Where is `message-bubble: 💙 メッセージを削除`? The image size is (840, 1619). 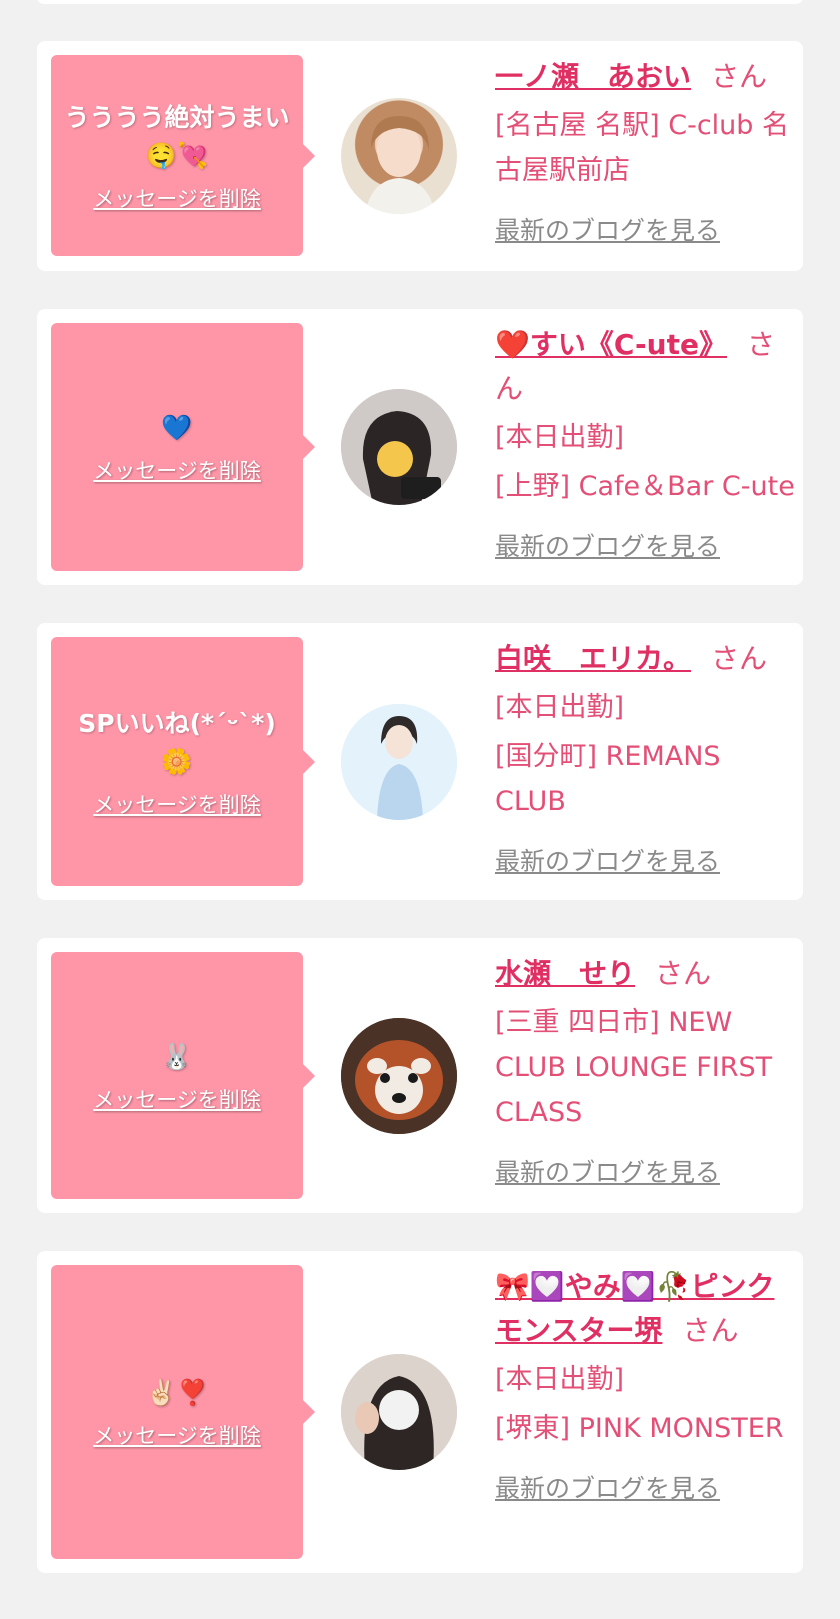 message-bubble: 💙 メッセージを削除 is located at coordinates (183, 447).